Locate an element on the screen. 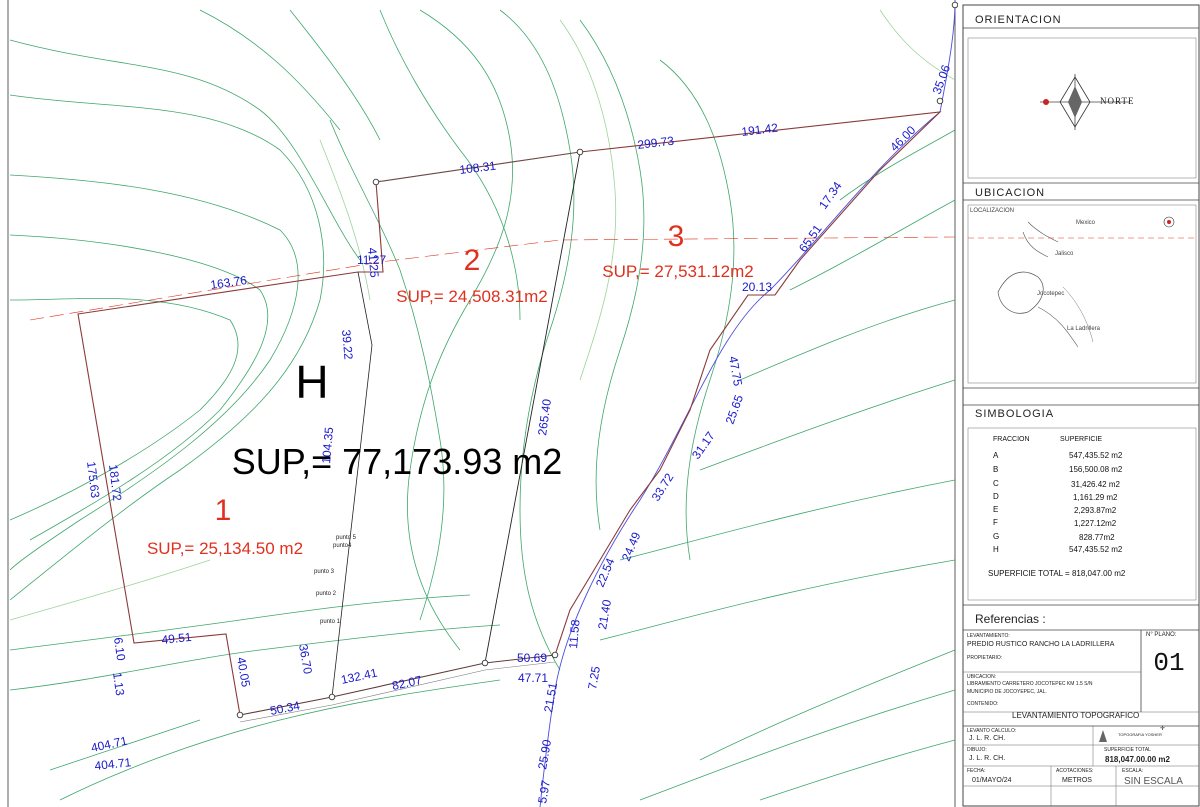 The image size is (1200, 807). content-label: CONTENIDO: is located at coordinates (983, 704).